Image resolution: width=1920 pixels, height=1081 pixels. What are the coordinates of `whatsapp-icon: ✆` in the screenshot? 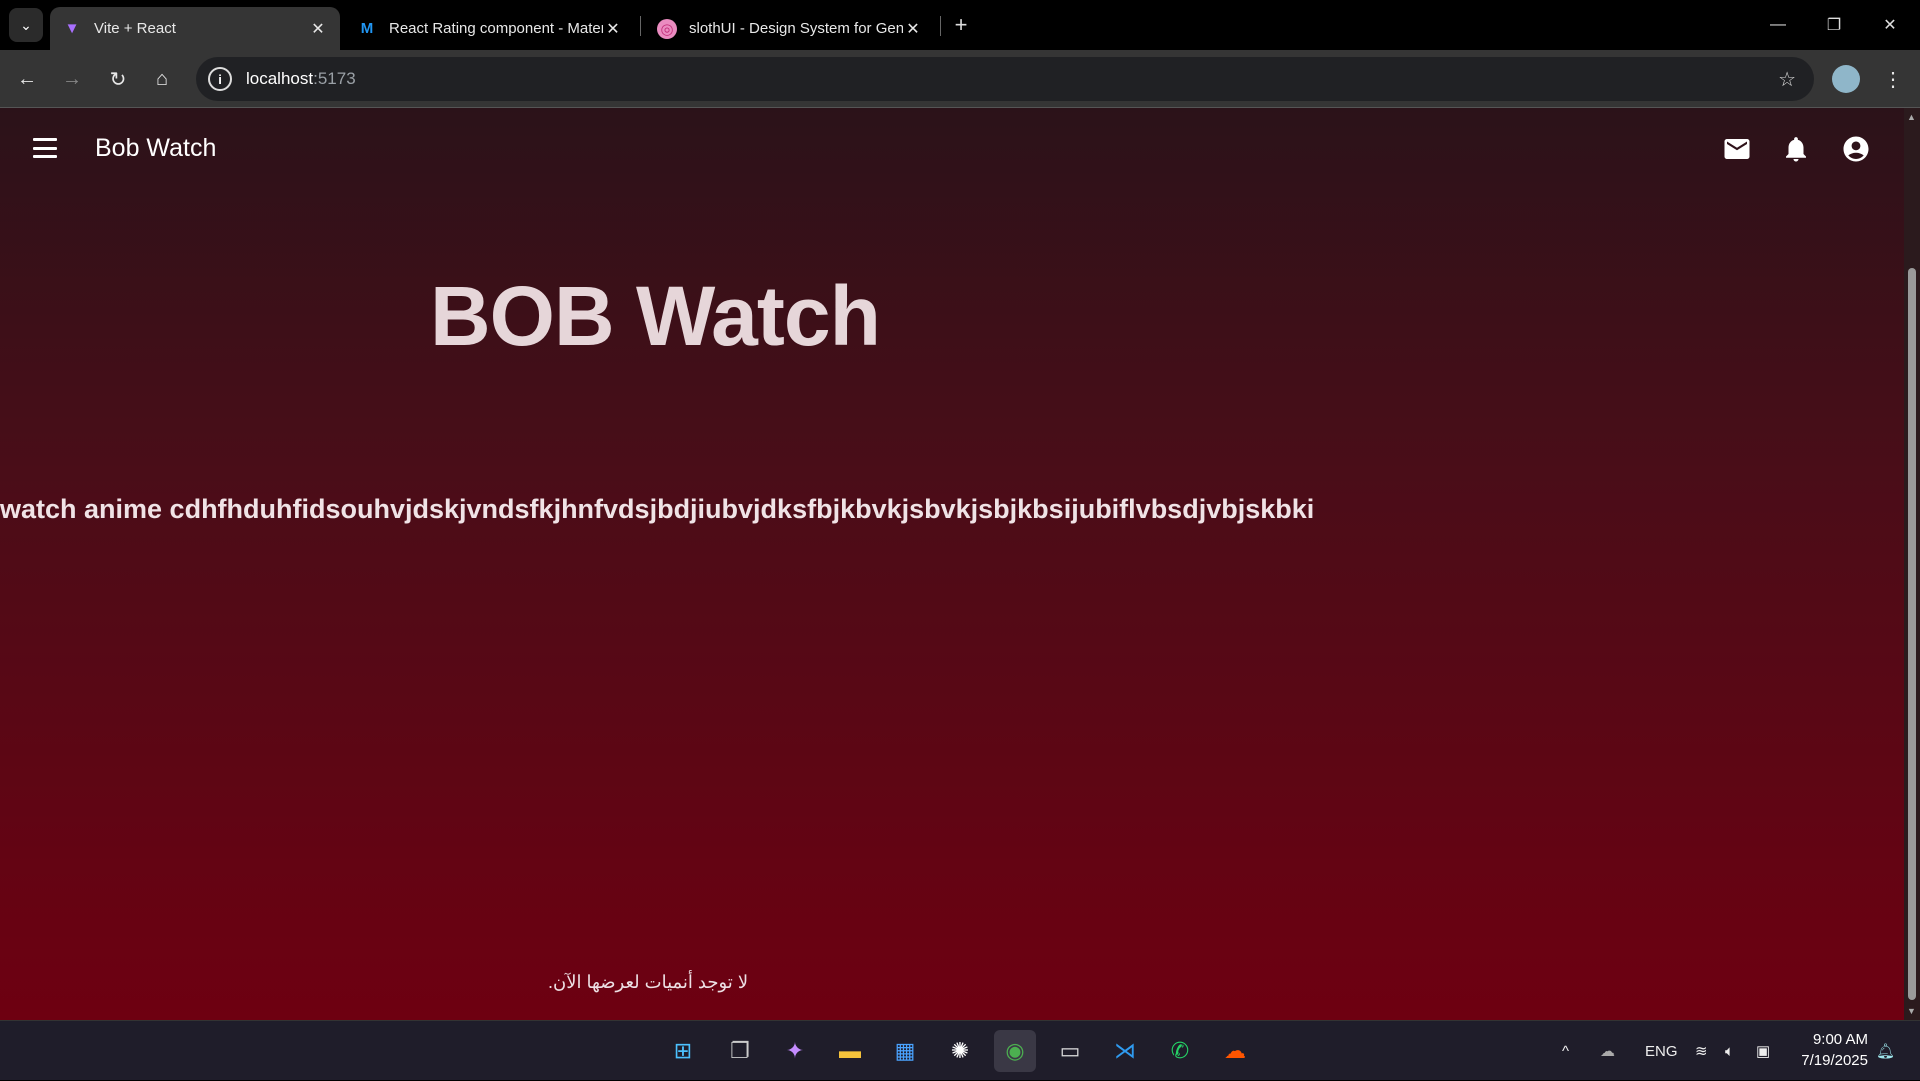 It's located at (1180, 1051).